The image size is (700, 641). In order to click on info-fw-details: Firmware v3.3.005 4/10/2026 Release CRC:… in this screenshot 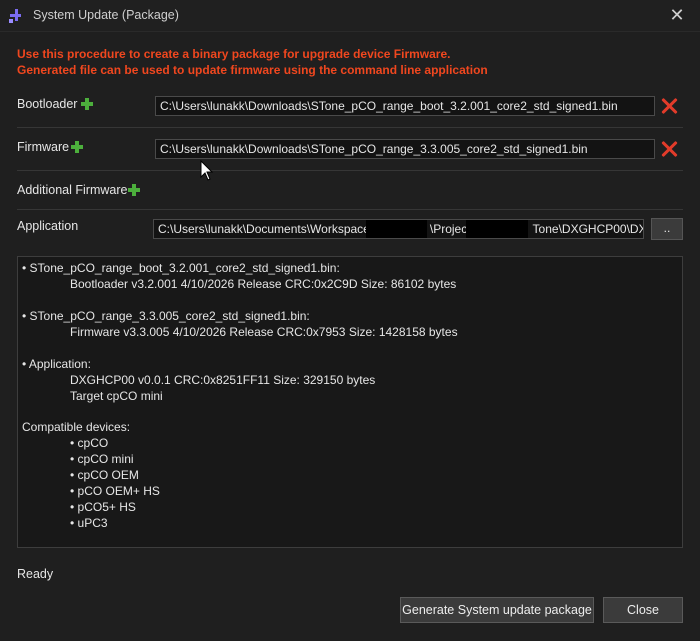, I will do `click(264, 332)`.